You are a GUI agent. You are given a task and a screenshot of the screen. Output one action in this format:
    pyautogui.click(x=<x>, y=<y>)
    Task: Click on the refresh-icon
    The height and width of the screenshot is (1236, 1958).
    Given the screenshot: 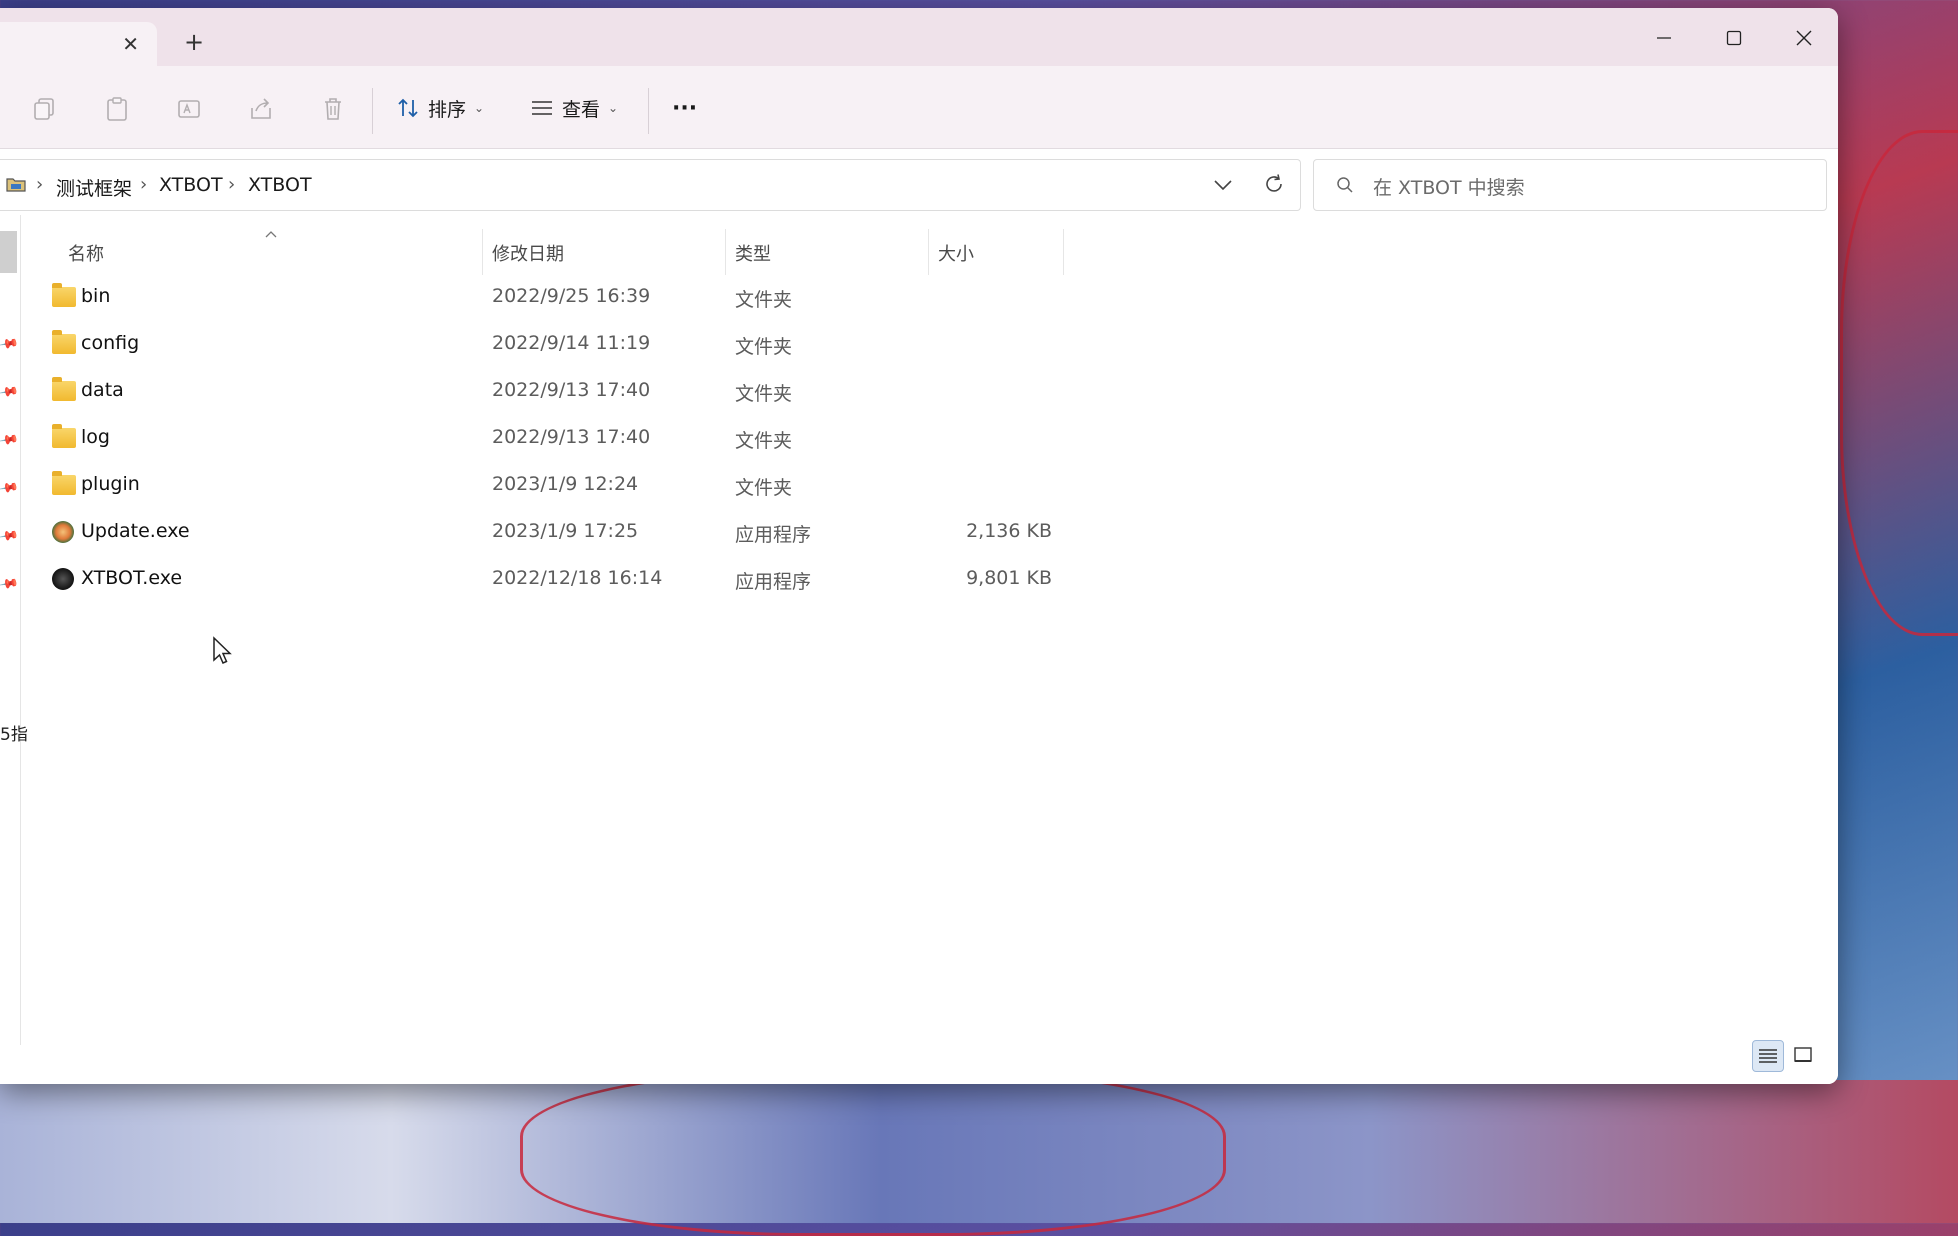 What is the action you would take?
    pyautogui.click(x=1274, y=184)
    